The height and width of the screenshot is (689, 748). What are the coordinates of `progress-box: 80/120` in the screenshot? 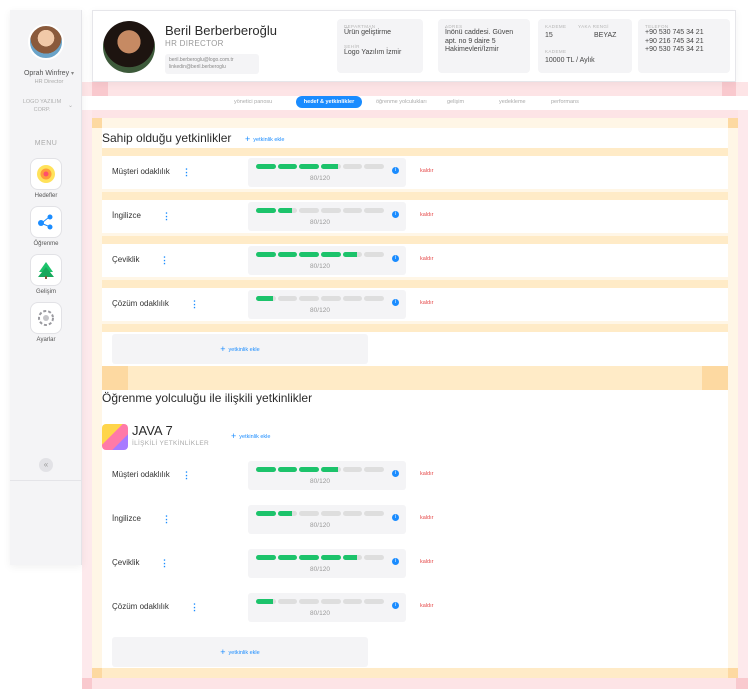 It's located at (327, 475).